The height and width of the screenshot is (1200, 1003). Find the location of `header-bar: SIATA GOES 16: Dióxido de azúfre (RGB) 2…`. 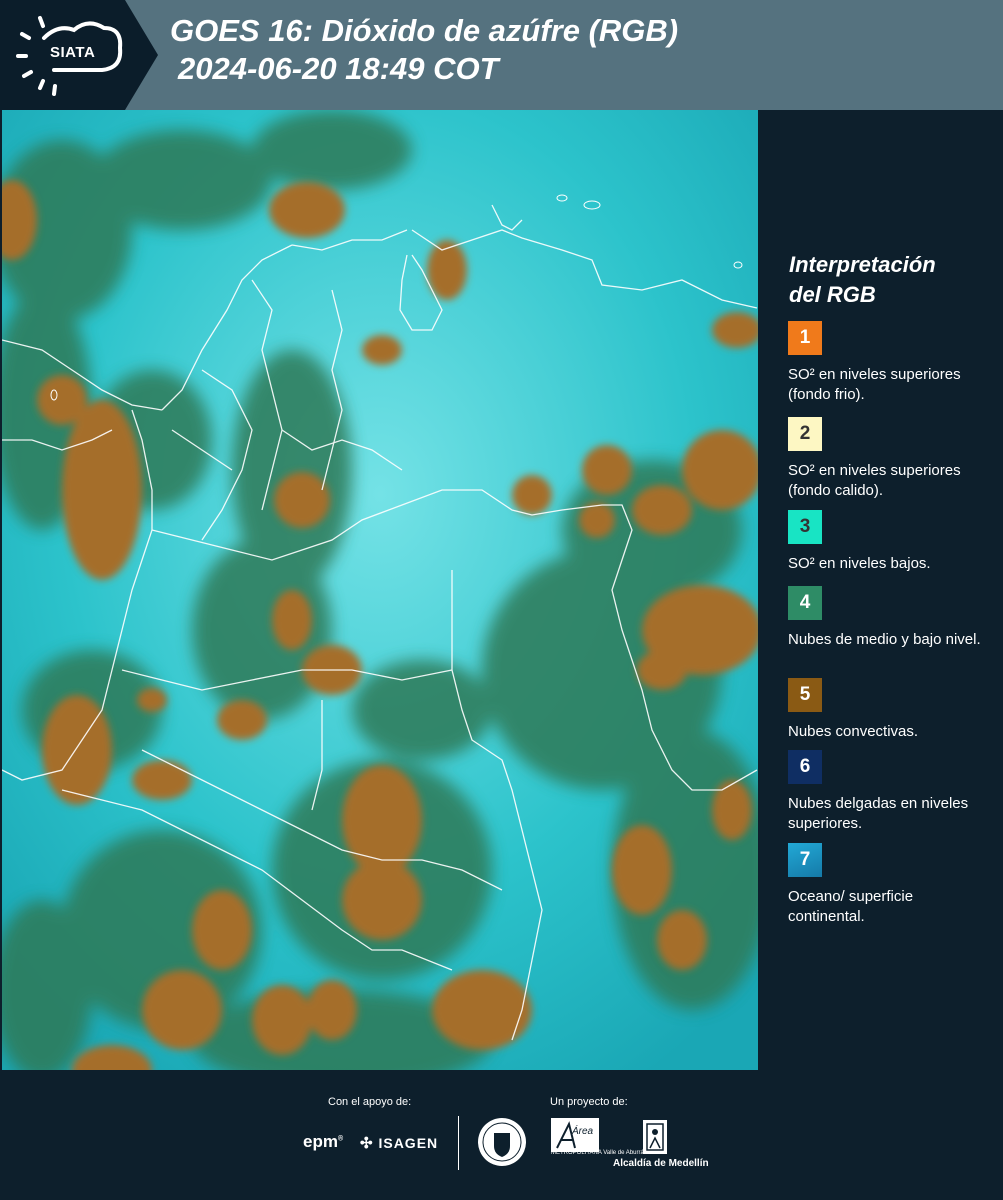

header-bar: SIATA GOES 16: Dióxido de azúfre (RGB) 2… is located at coordinates (501, 55).